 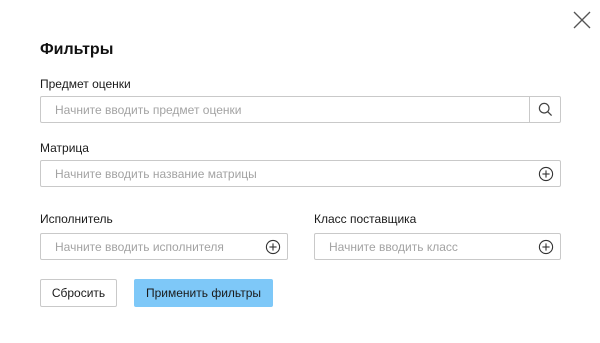 What do you see at coordinates (286, 173) in the screenshot?
I see `matrix-input` at bounding box center [286, 173].